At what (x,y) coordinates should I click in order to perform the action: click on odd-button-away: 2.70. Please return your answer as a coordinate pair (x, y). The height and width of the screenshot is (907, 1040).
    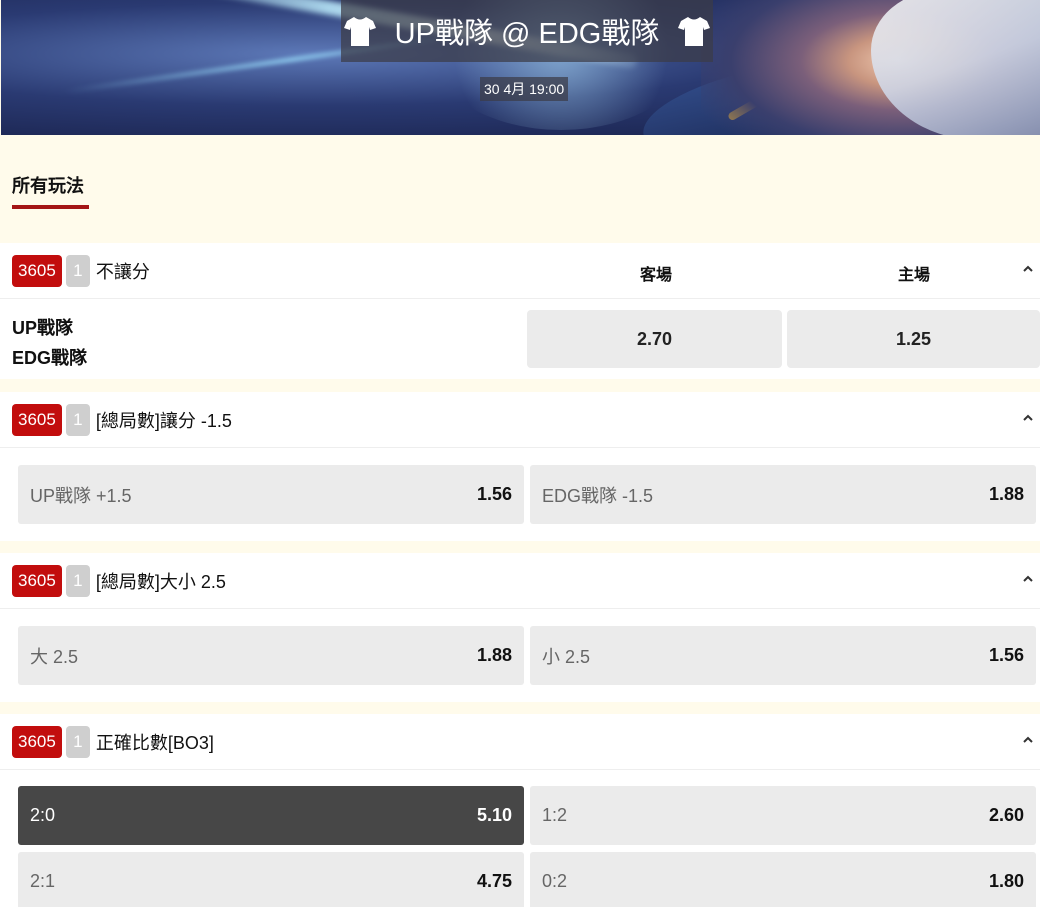
    Looking at the image, I should click on (654, 339).